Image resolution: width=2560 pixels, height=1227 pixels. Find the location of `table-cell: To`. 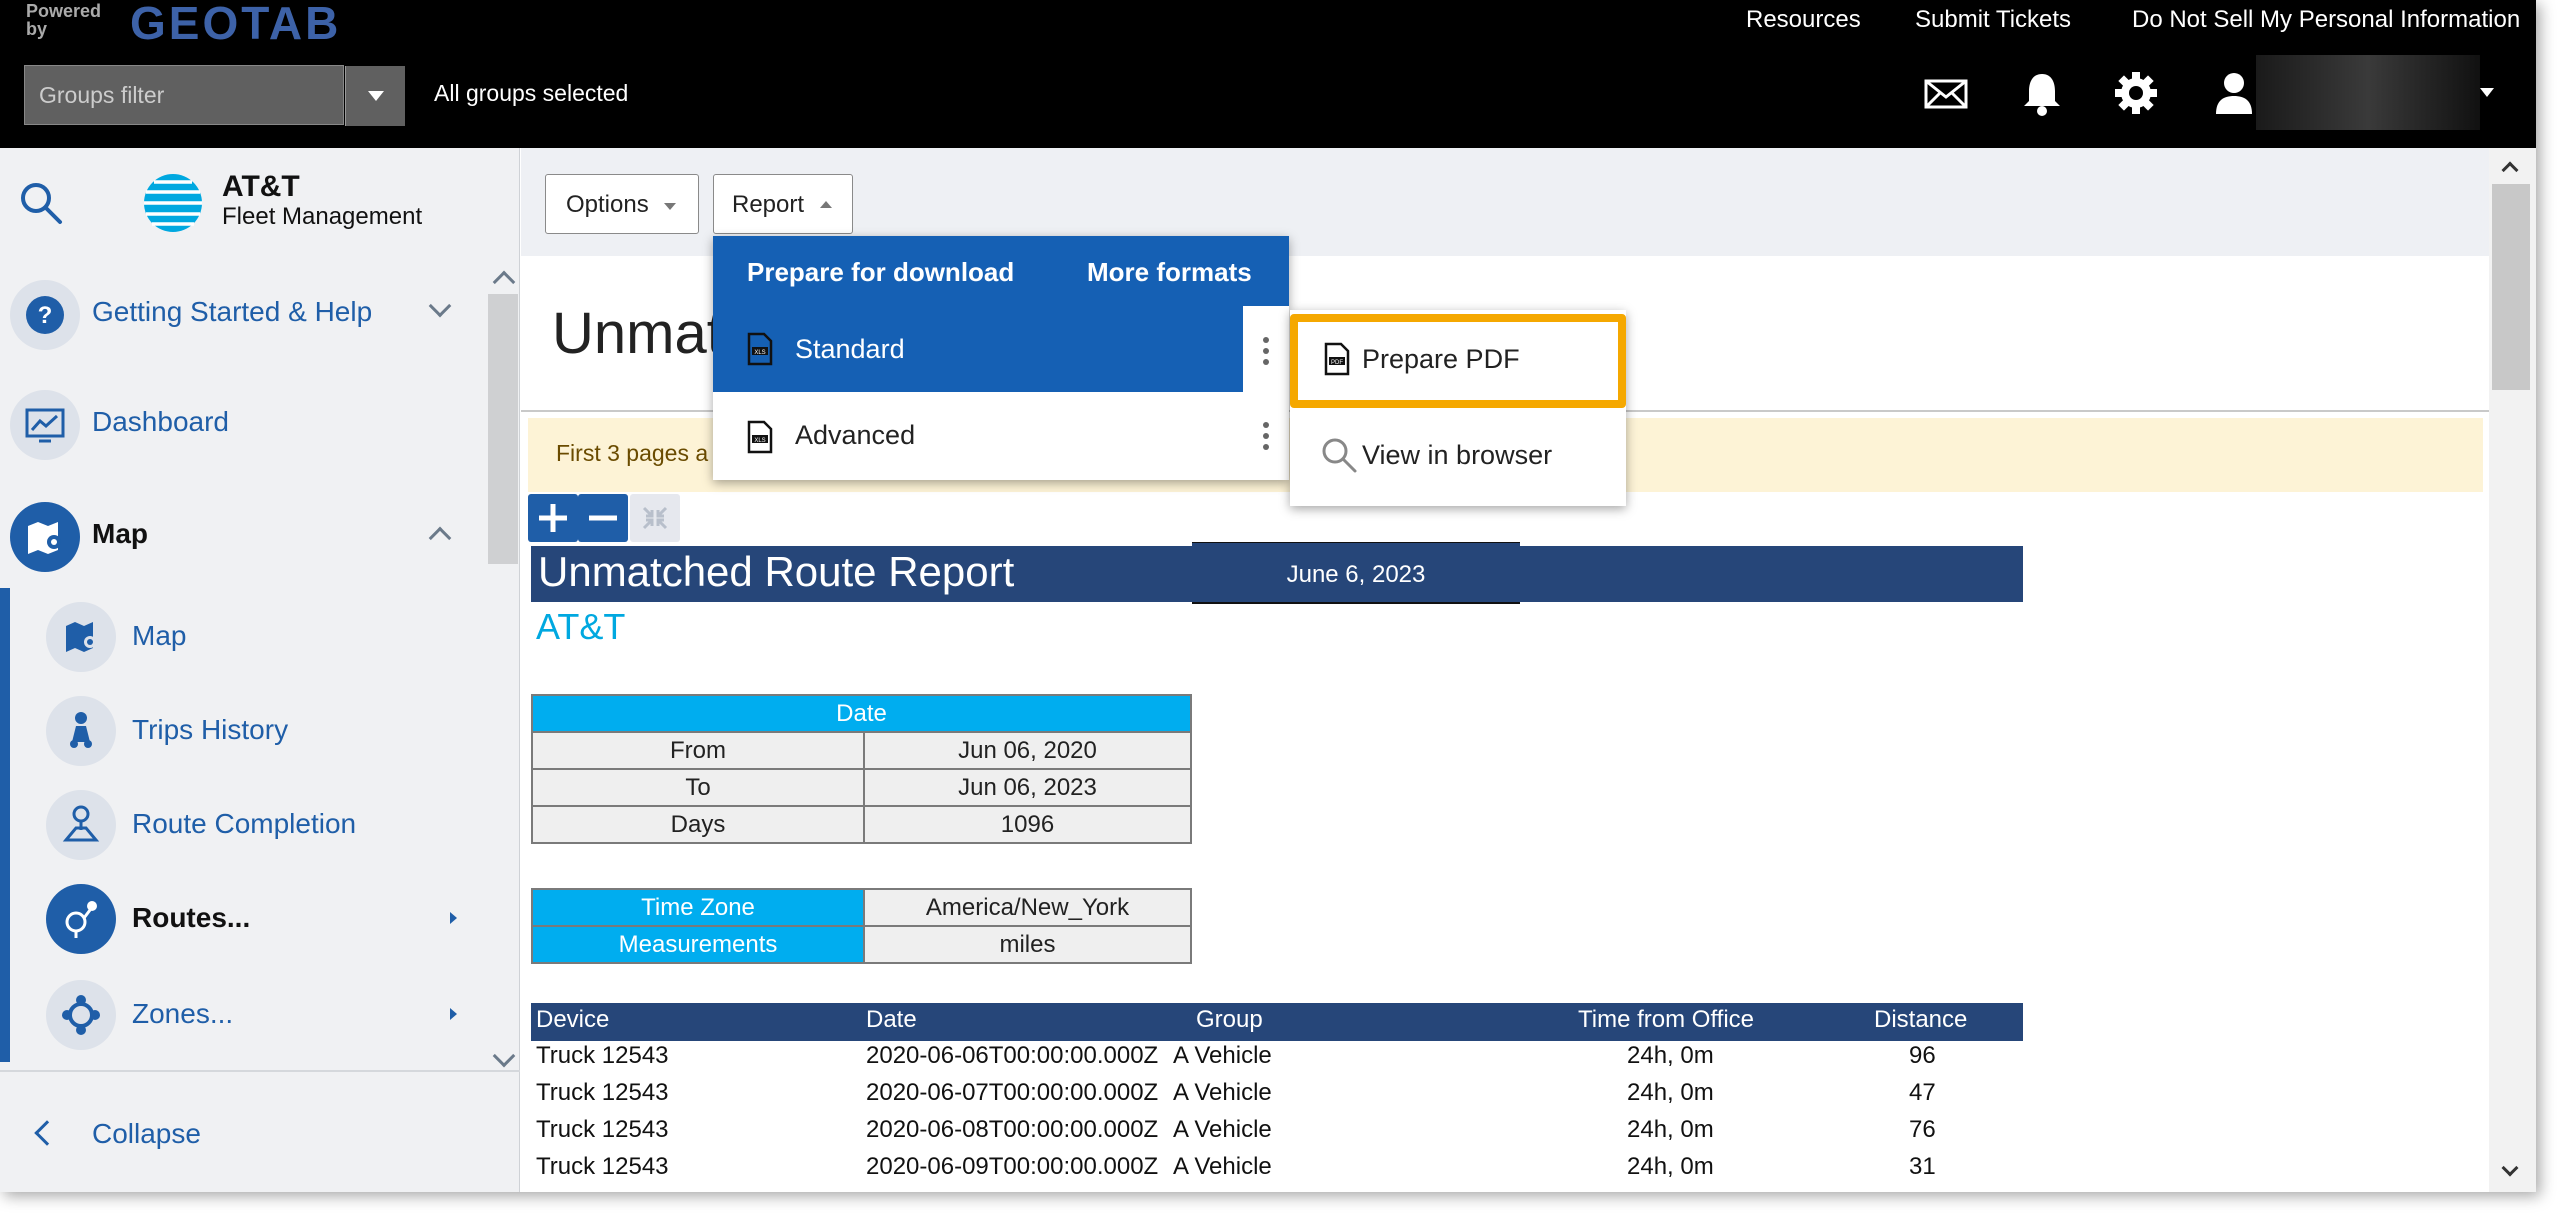

table-cell: To is located at coordinates (698, 787).